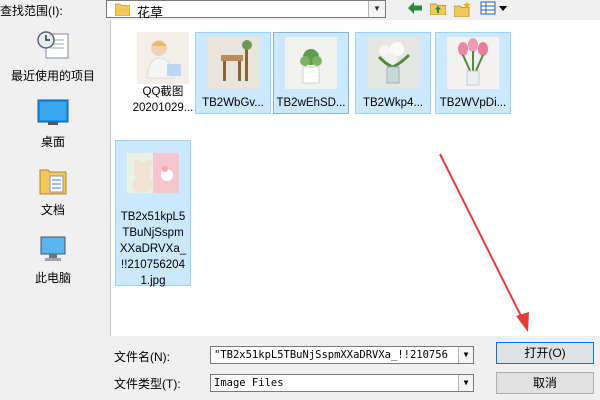 This screenshot has width=600, height=400. I want to click on documents-icon, so click(53, 182).